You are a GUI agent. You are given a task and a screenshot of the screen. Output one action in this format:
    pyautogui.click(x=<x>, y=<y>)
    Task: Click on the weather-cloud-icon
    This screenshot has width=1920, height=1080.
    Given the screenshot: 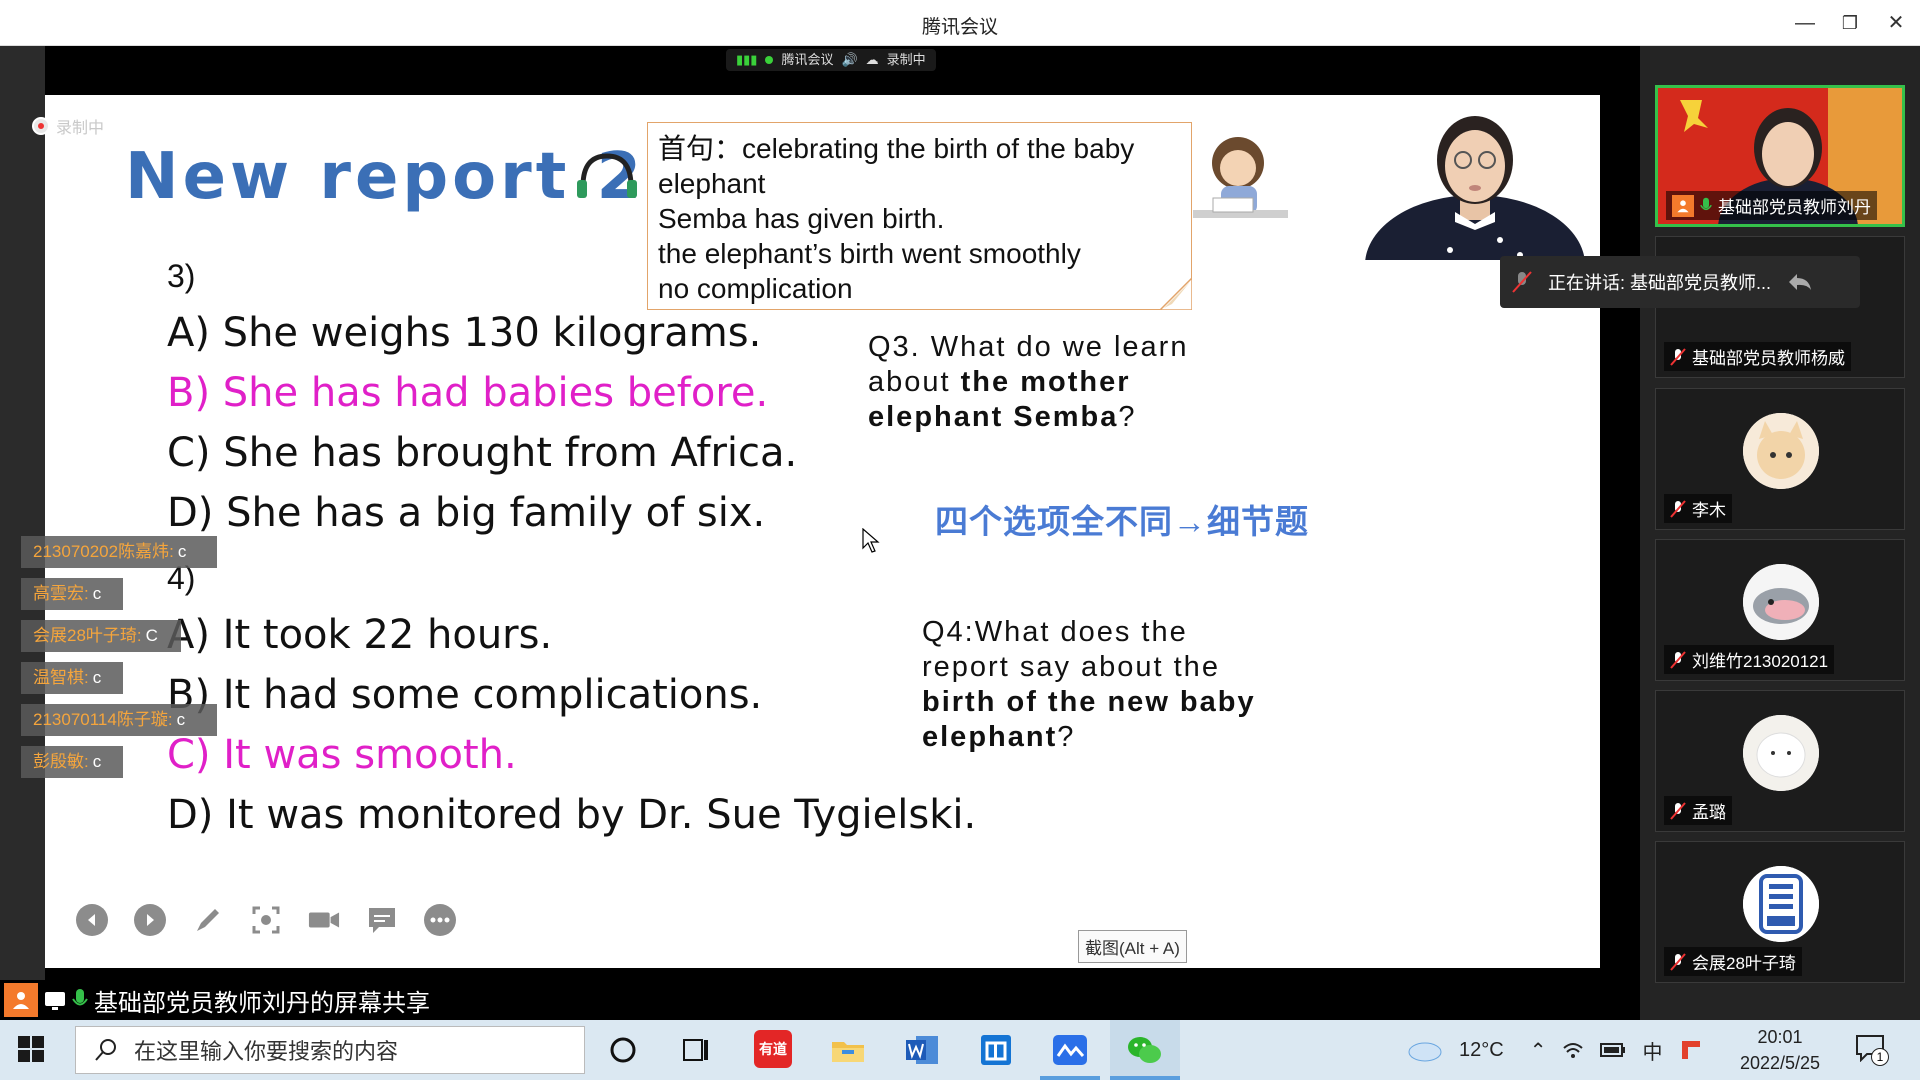 What is the action you would take?
    pyautogui.click(x=1424, y=1050)
    